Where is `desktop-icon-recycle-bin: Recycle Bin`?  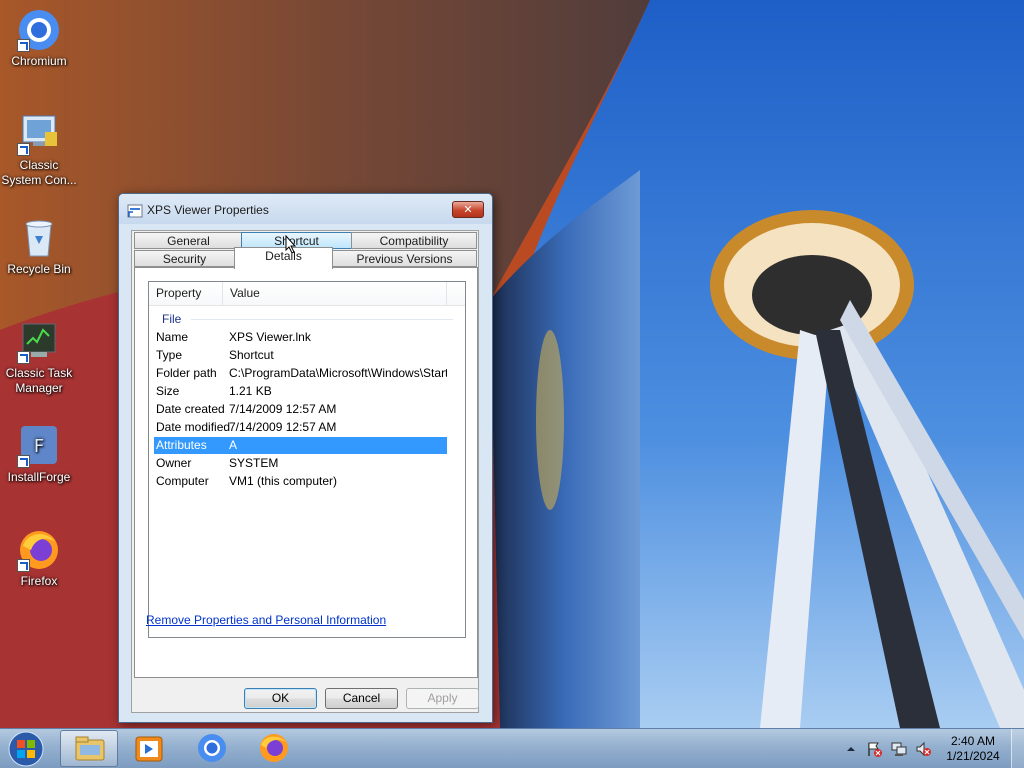 desktop-icon-recycle-bin: Recycle Bin is located at coordinates (39, 246).